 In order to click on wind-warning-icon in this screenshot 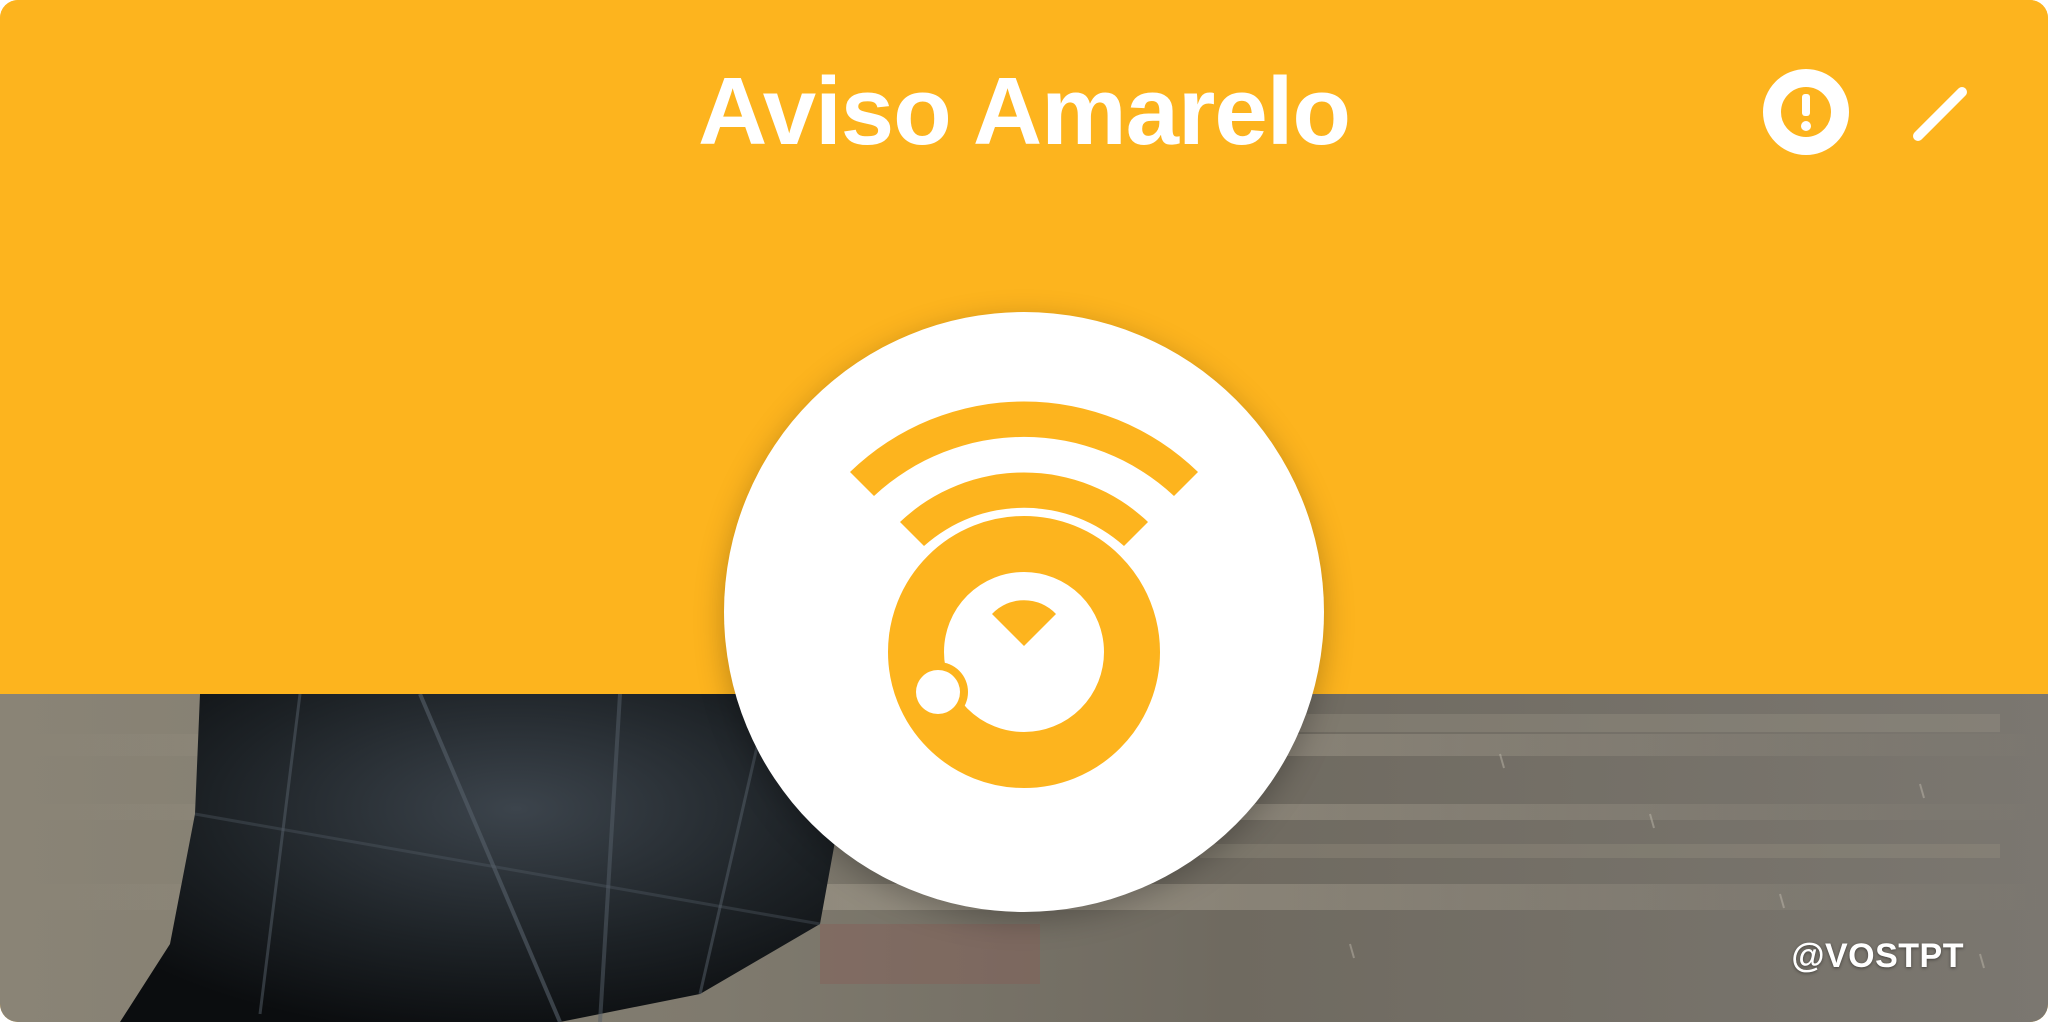, I will do `click(1024, 594)`.